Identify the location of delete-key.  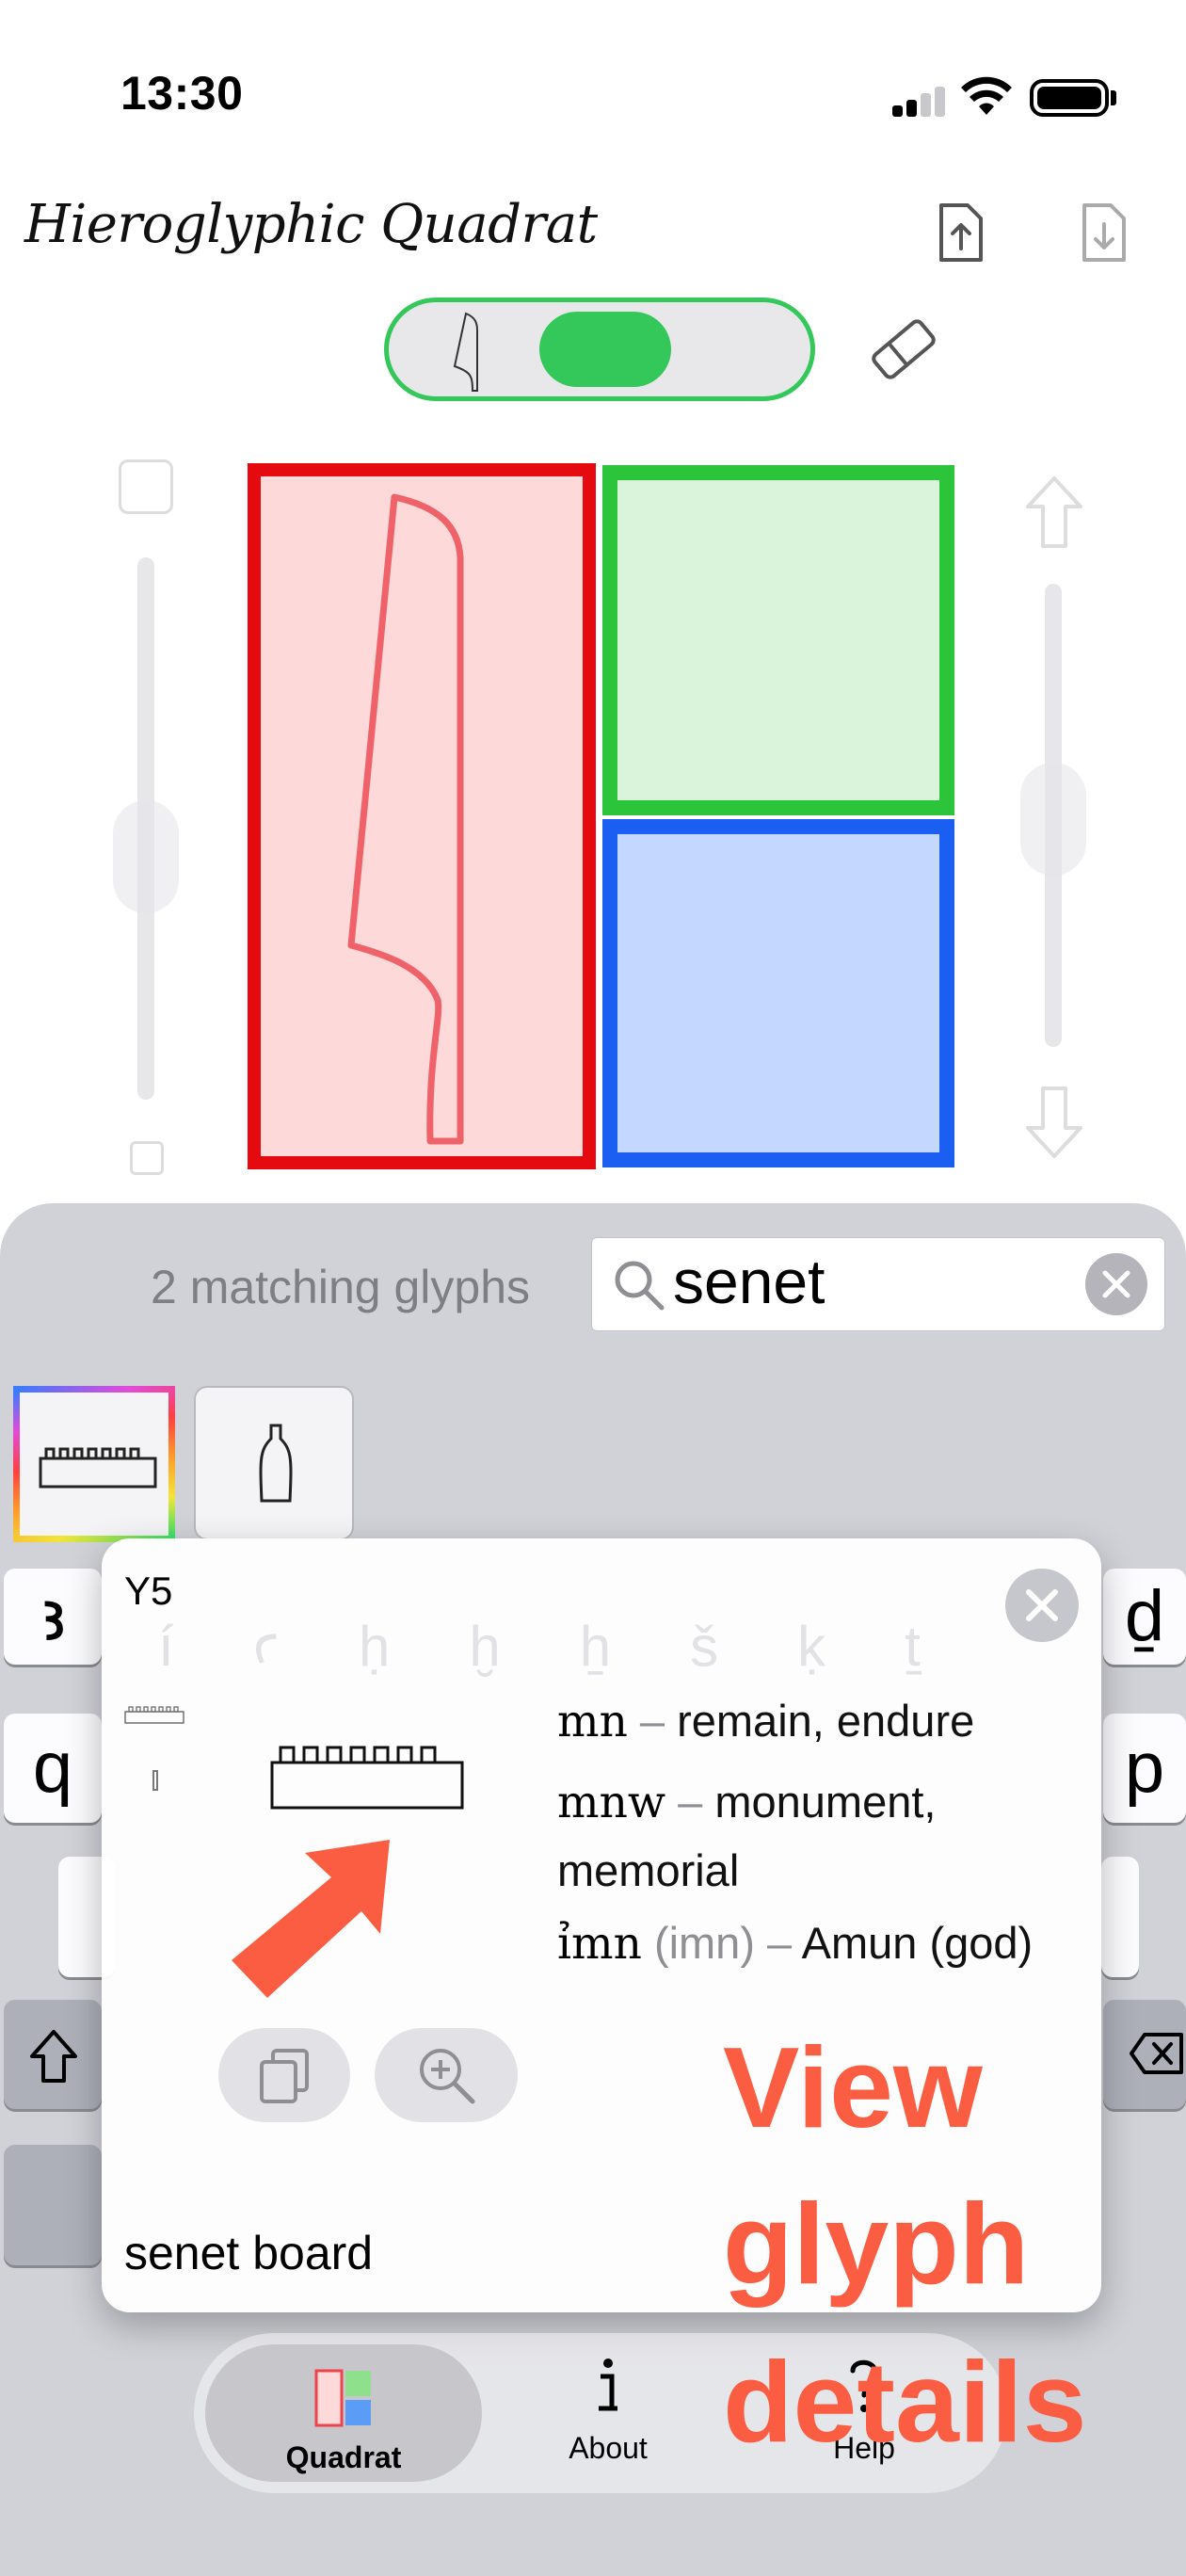
(1144, 2054).